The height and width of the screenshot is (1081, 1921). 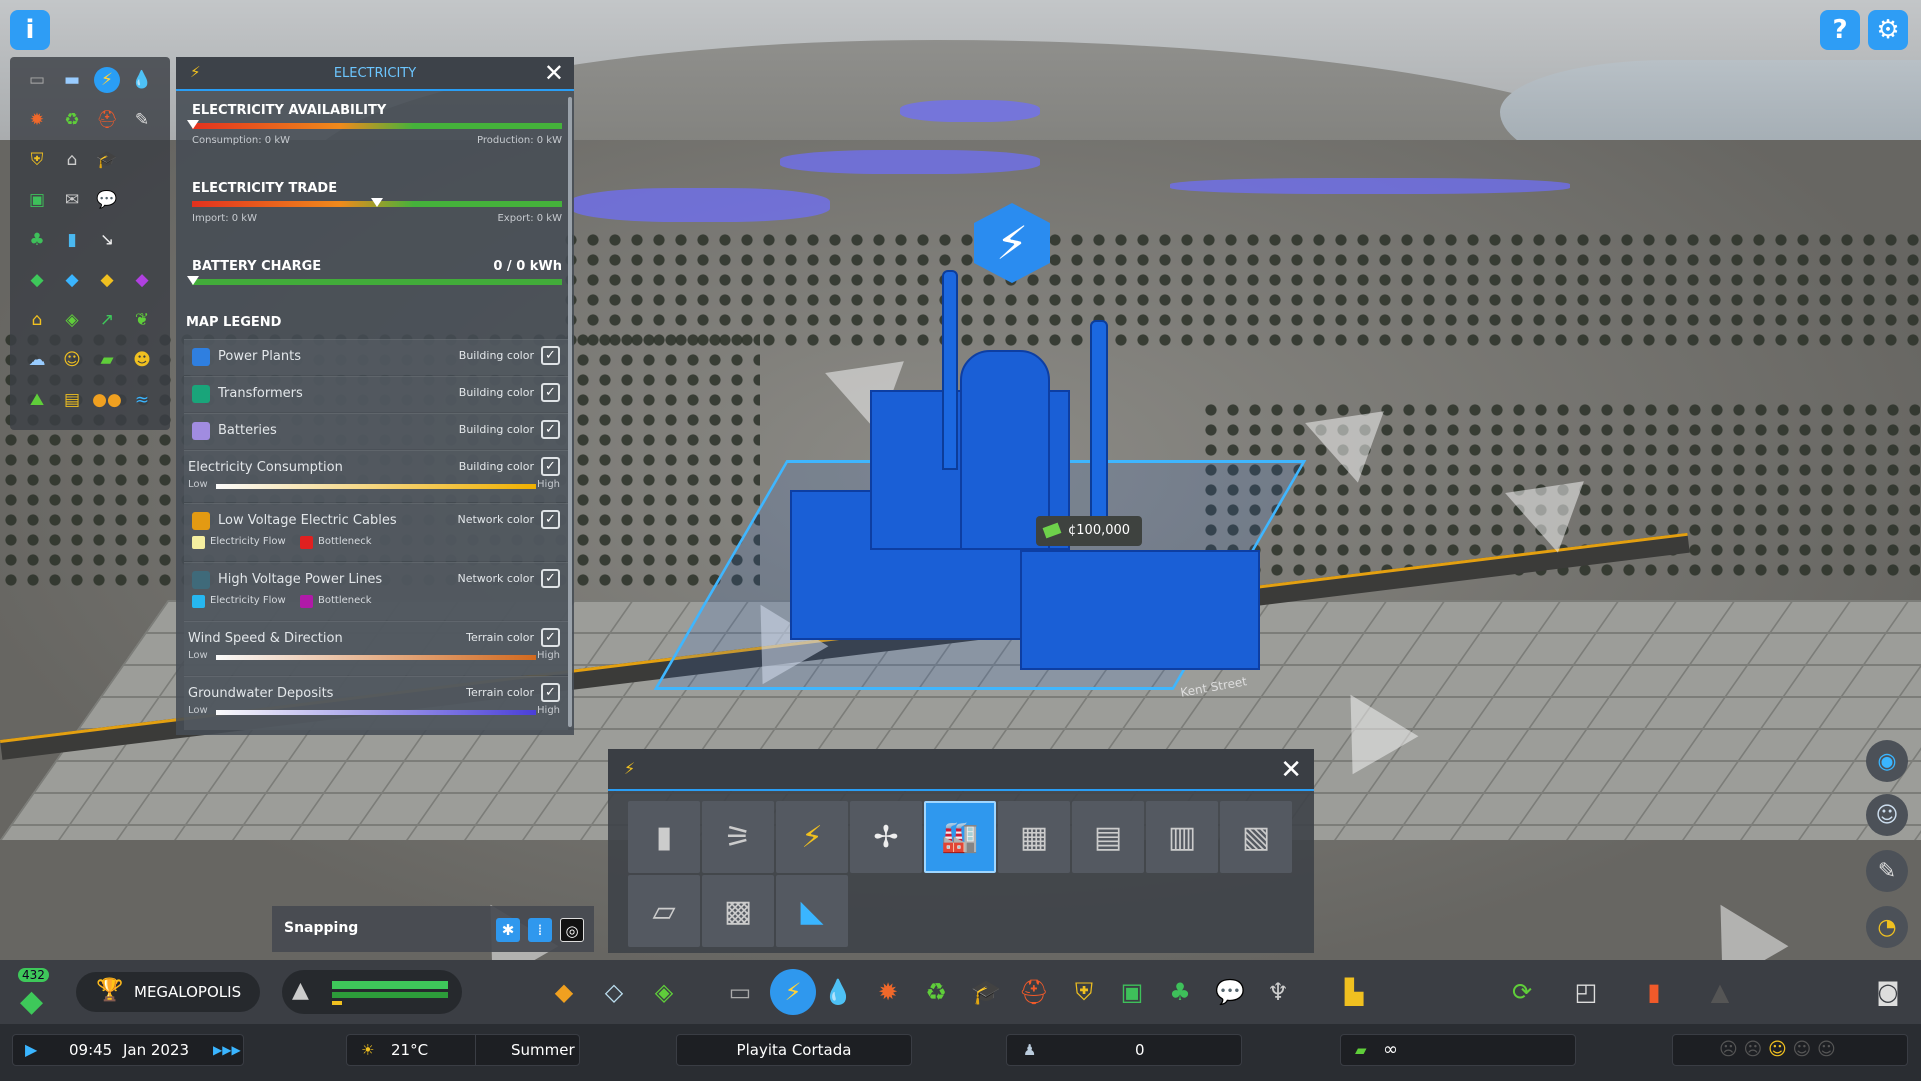 What do you see at coordinates (1888, 30) in the screenshot?
I see `settings-gear-icon: ⚙` at bounding box center [1888, 30].